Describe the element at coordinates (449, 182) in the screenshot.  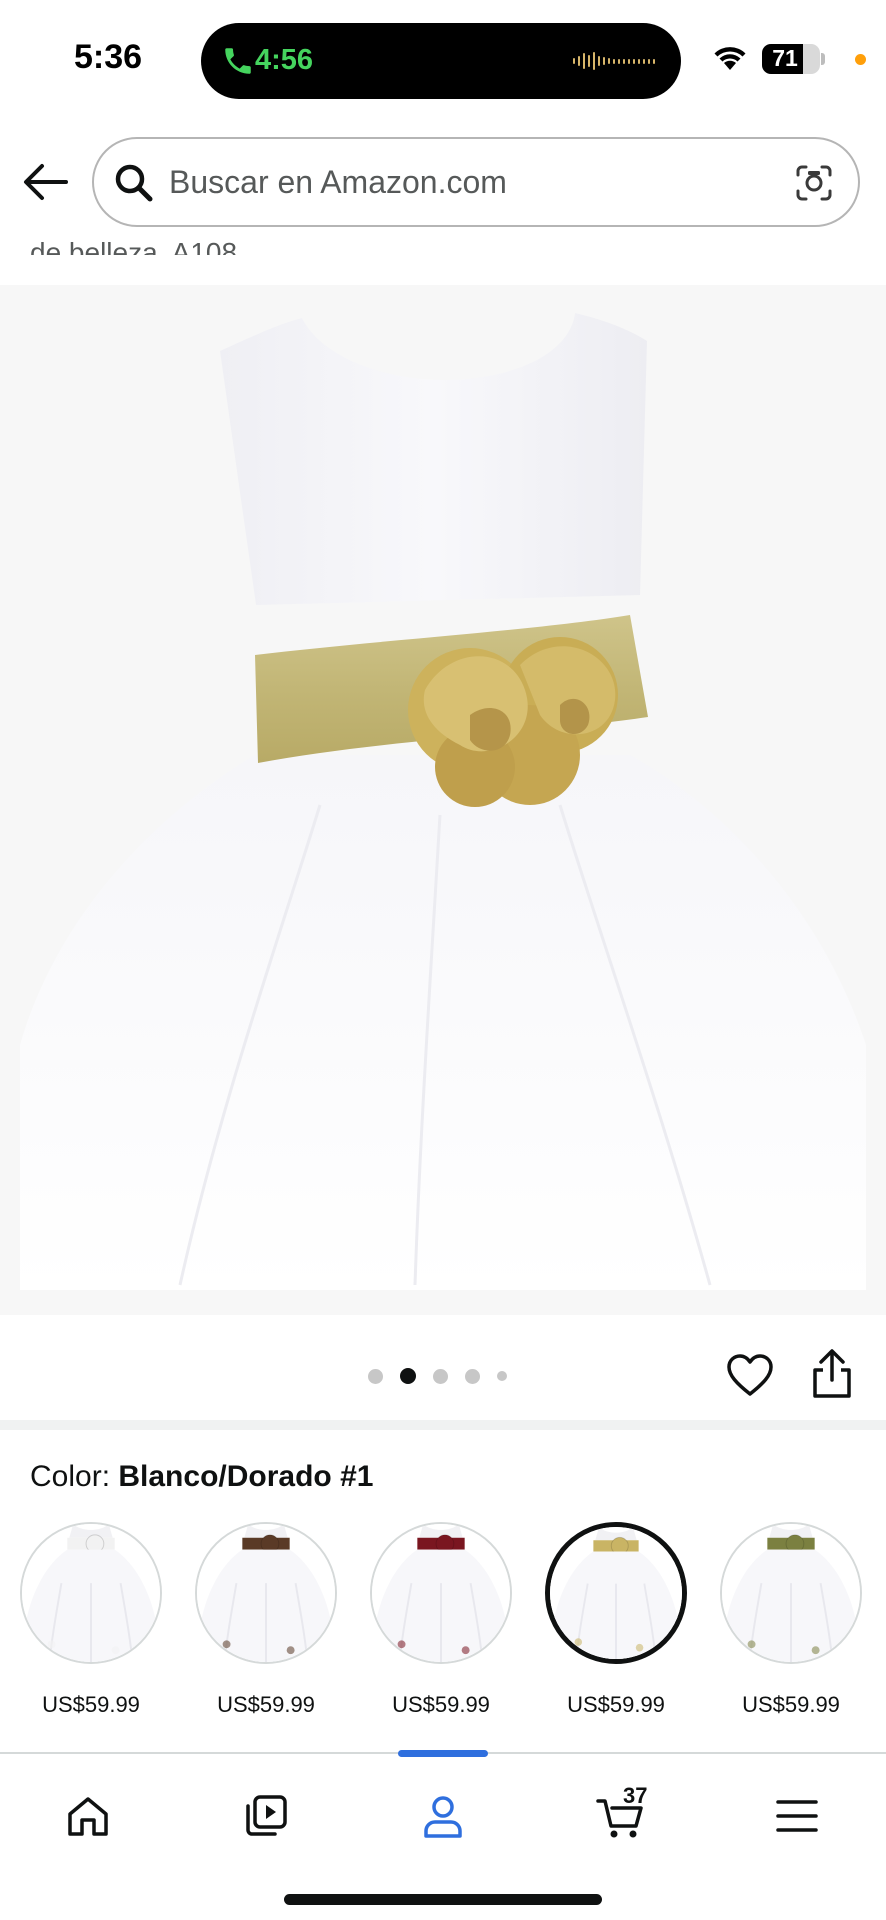
I see `search-input` at that location.